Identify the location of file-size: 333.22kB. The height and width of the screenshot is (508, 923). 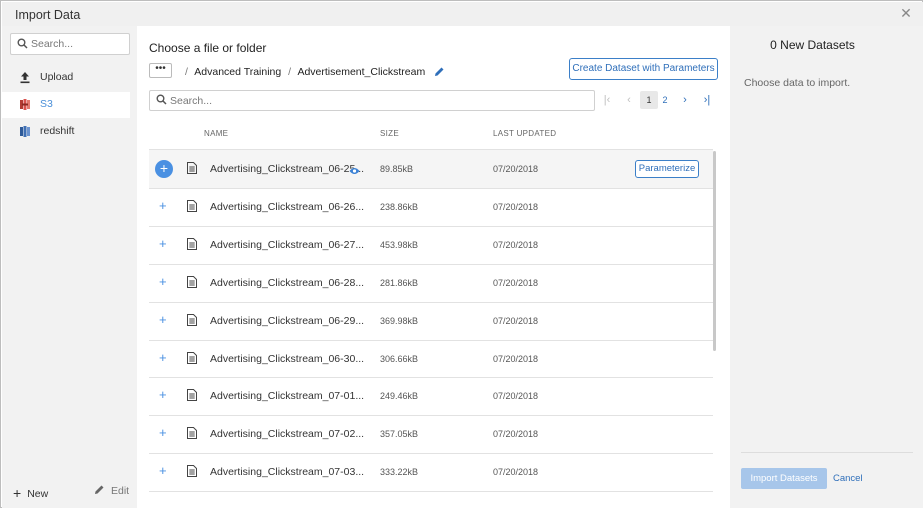
(399, 472).